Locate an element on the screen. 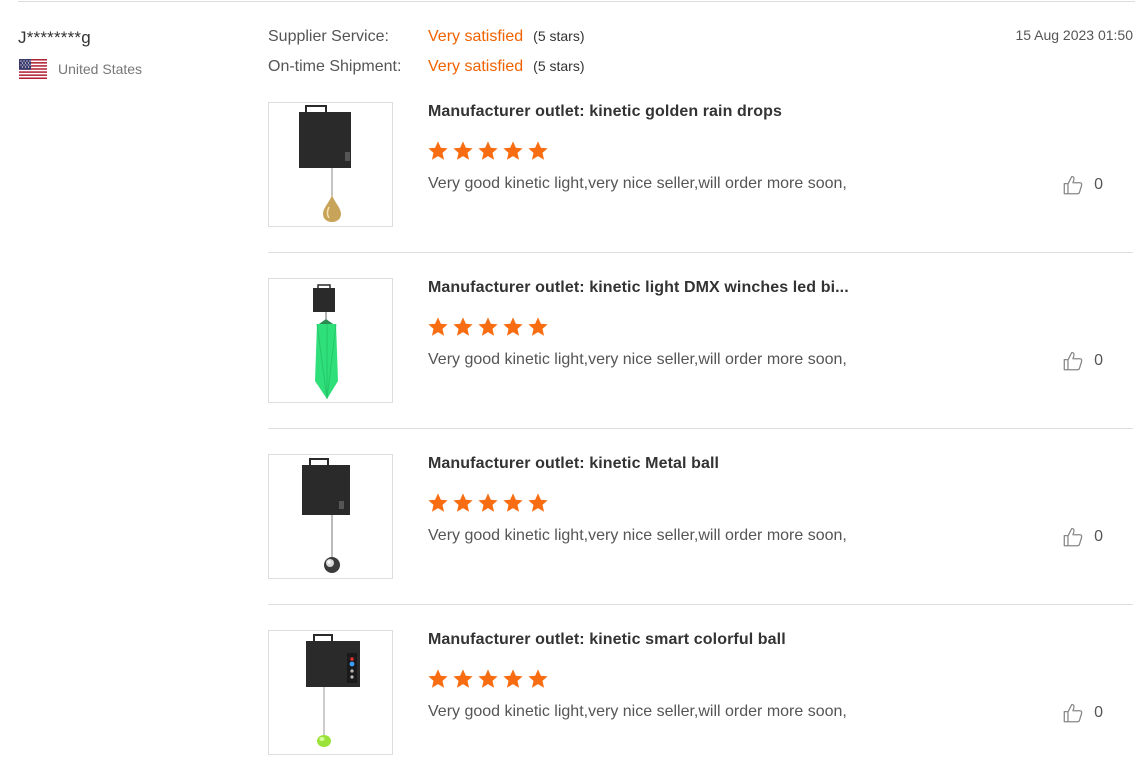 Image resolution: width=1135 pixels, height=778 pixels. us-flag-icon is located at coordinates (33, 69).